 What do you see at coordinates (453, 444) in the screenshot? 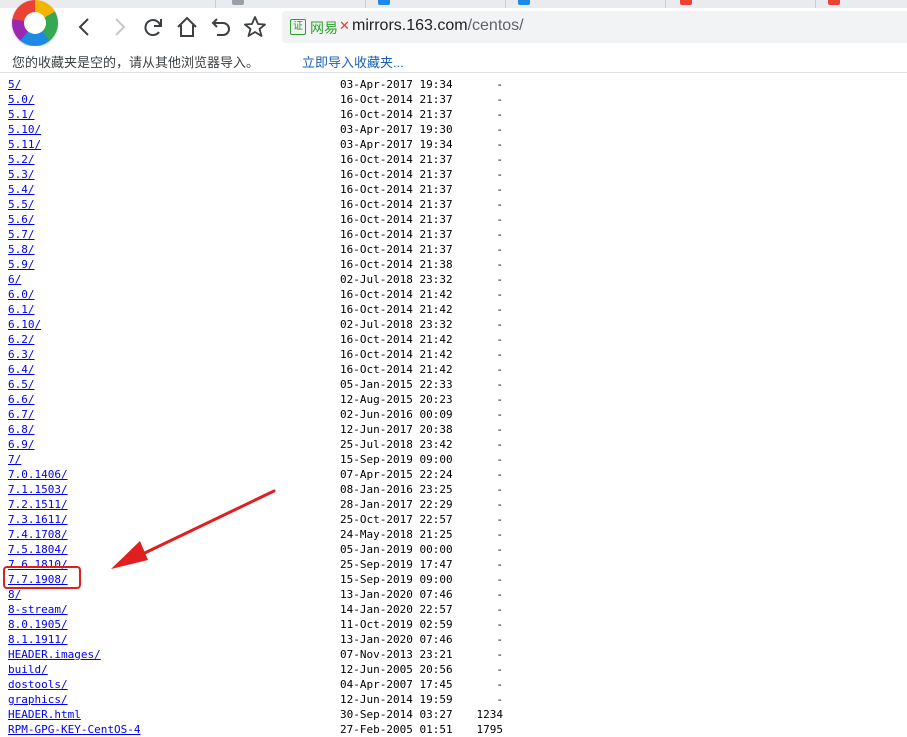
I see `table-row: 6.9/25-Jul-2018 23:42 -` at bounding box center [453, 444].